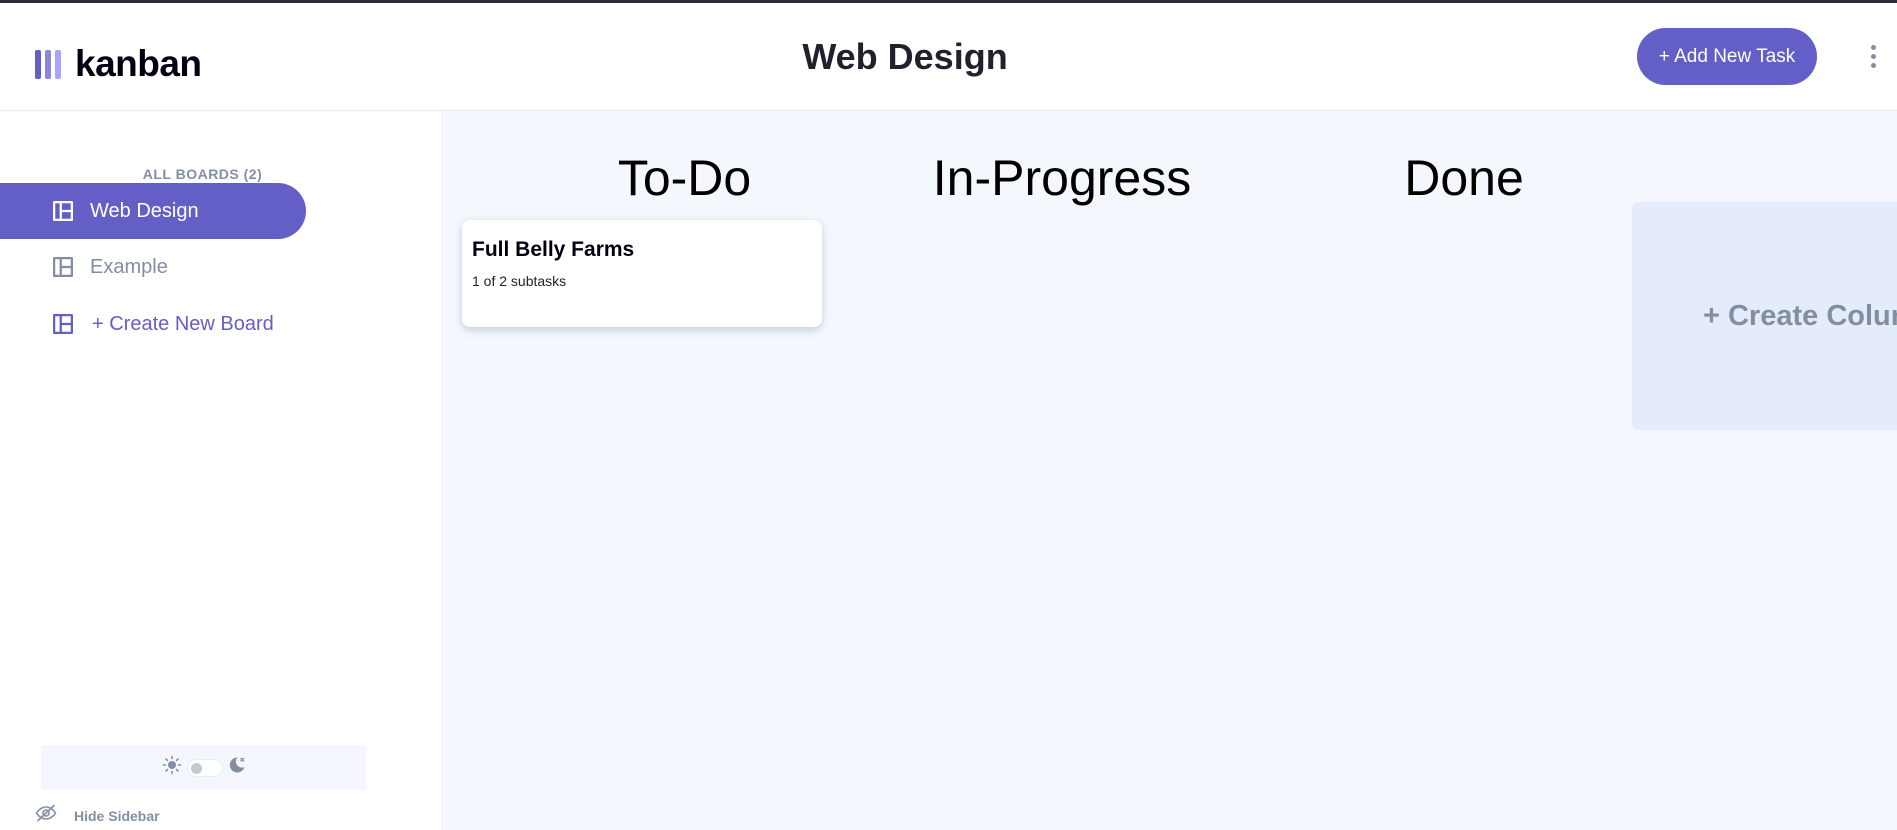  I want to click on eye-slash-icon, so click(46, 815).